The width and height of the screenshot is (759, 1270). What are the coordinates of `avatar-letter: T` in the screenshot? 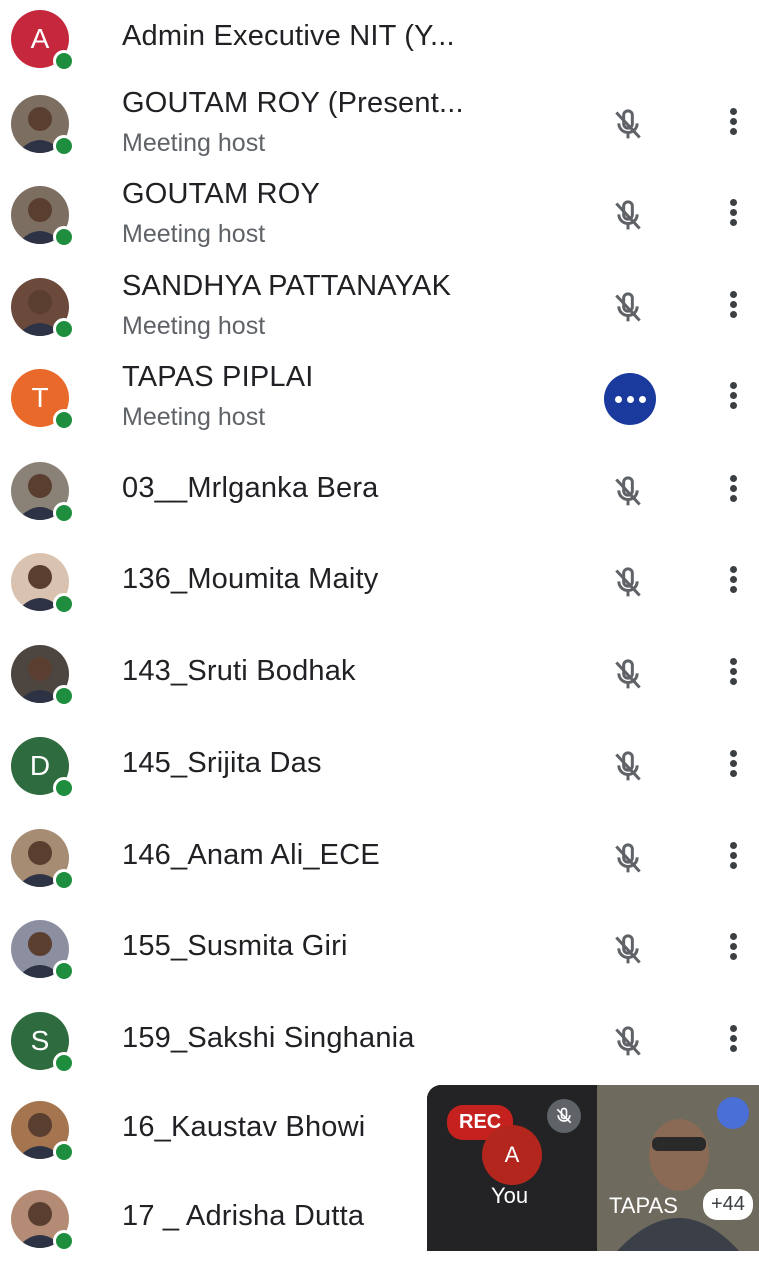 It's located at (40, 397).